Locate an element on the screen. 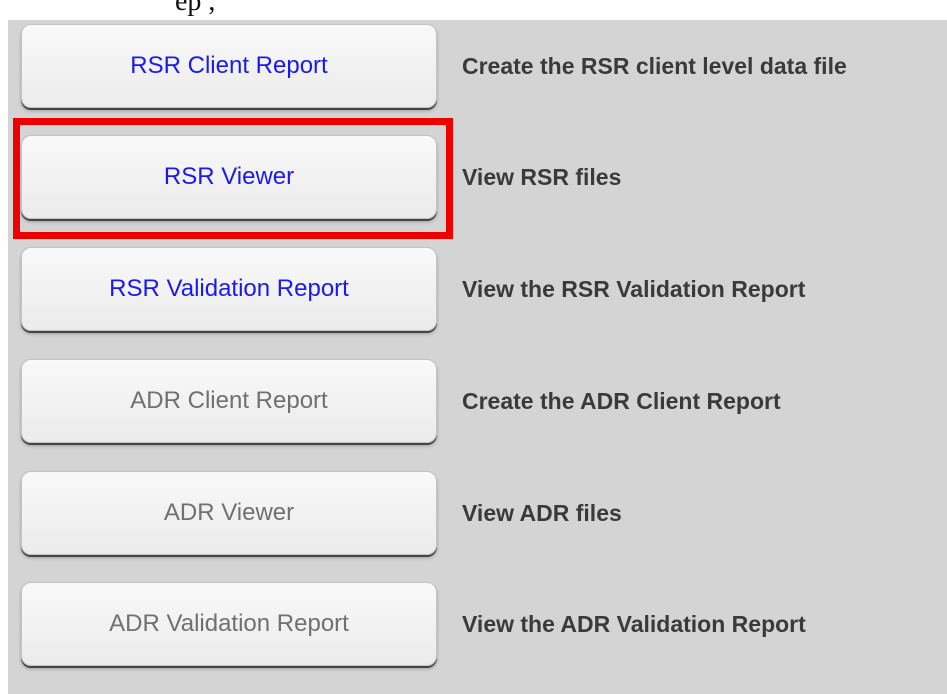 The image size is (947, 694). adr-client-report-description: Create the ADR Client Report is located at coordinates (621, 400).